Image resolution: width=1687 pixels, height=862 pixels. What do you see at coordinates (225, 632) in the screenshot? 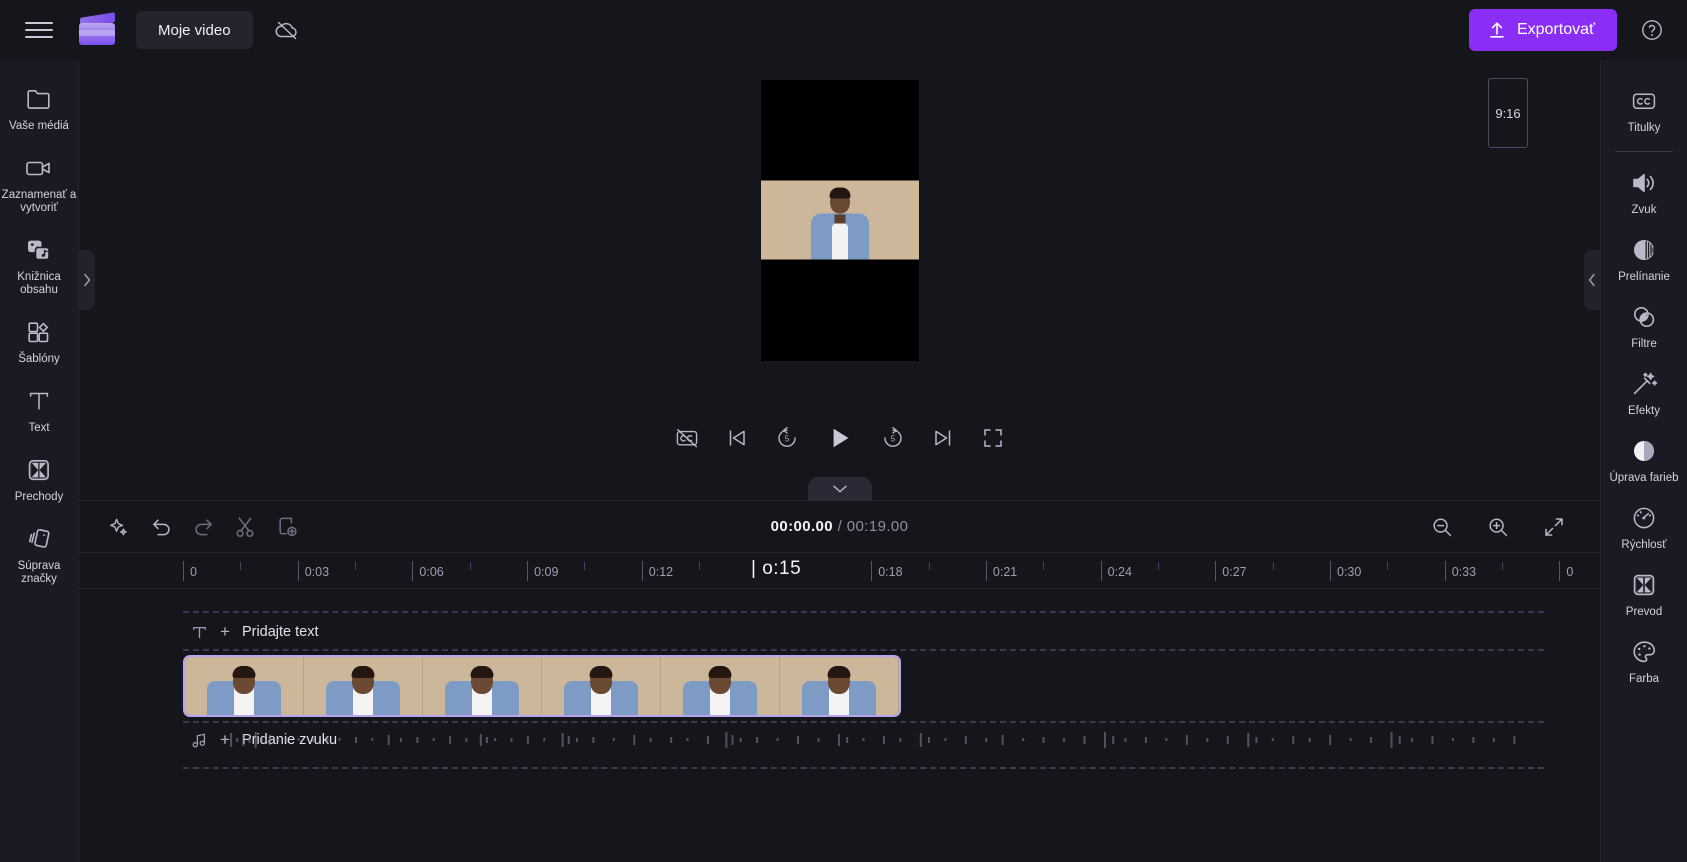
I see `add-text-plus: +` at bounding box center [225, 632].